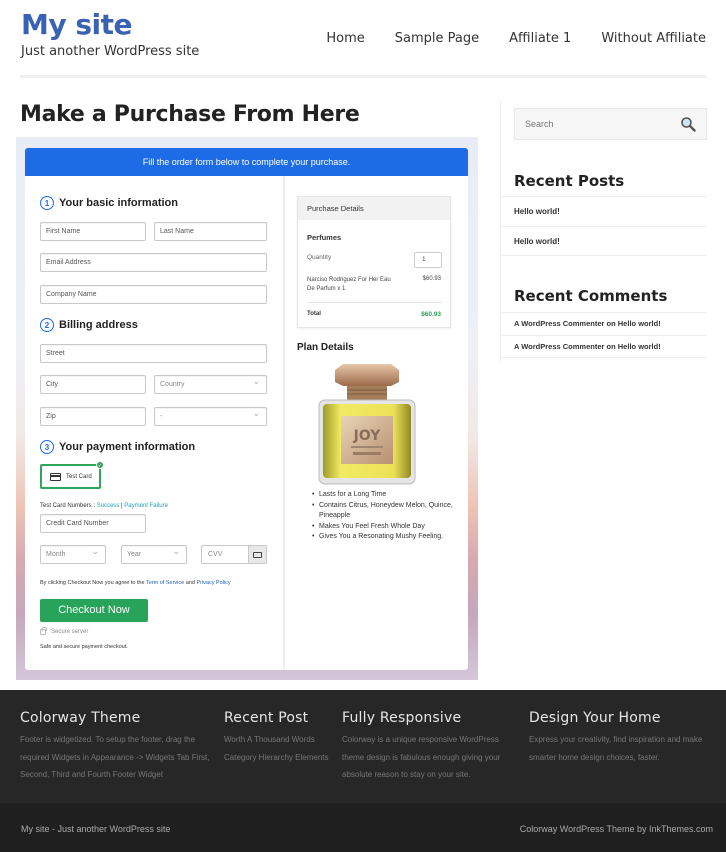 This screenshot has width=726, height=852. What do you see at coordinates (595, 718) in the screenshot?
I see `footer-col-title: Design Your Home` at bounding box center [595, 718].